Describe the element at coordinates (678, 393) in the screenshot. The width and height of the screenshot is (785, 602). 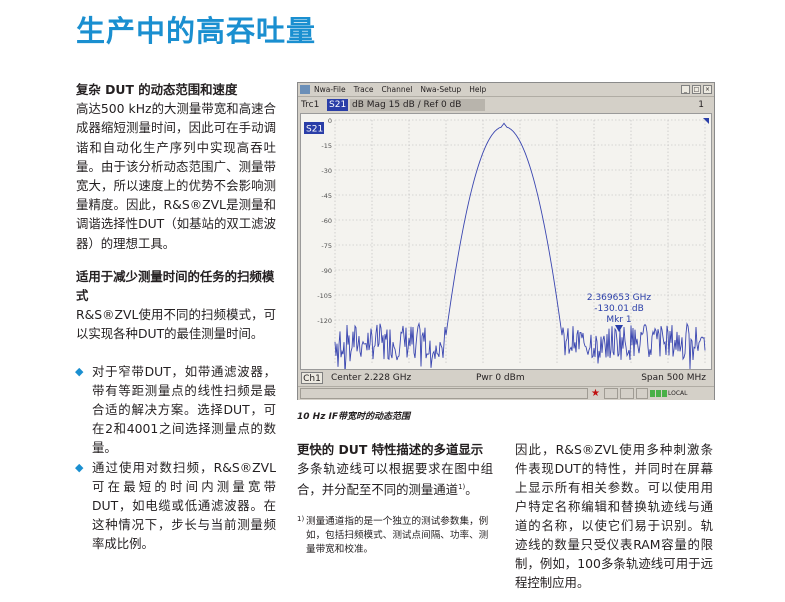
I see `local-indicator: LOCAL` at that location.